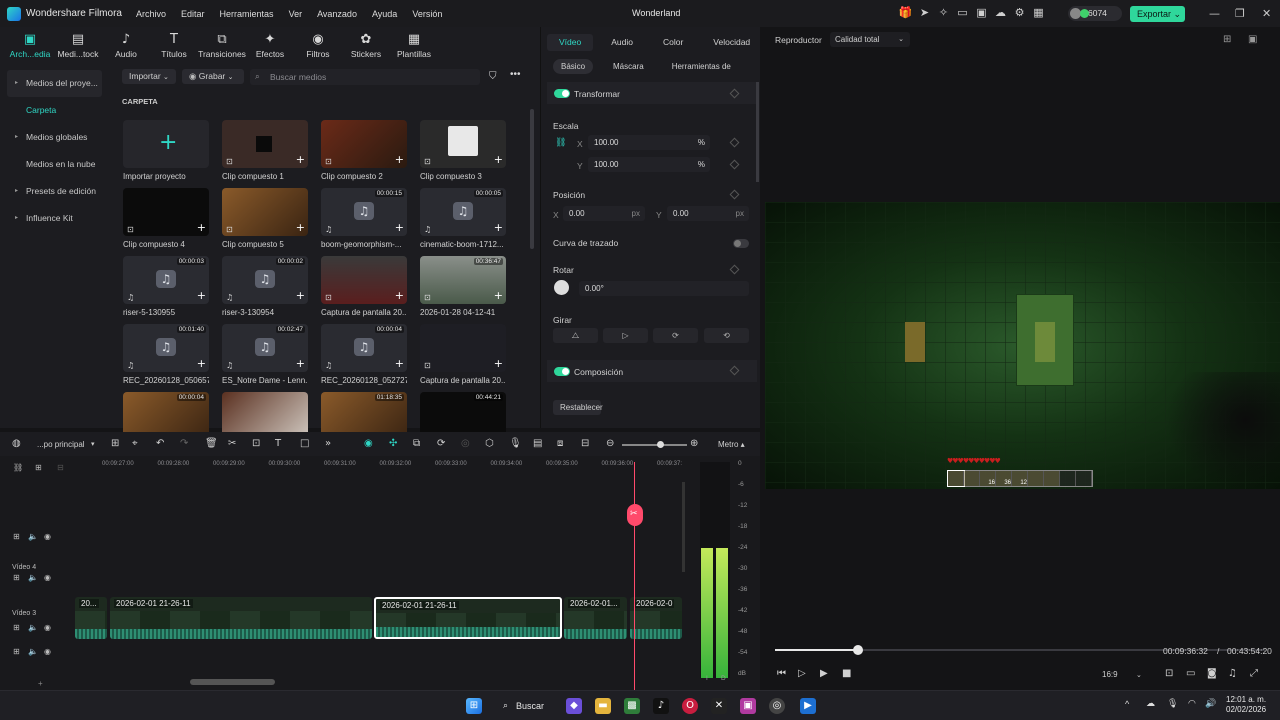  Describe the element at coordinates (30, 45) in the screenshot. I see `tab-0: ▣ Arch...edia` at that location.